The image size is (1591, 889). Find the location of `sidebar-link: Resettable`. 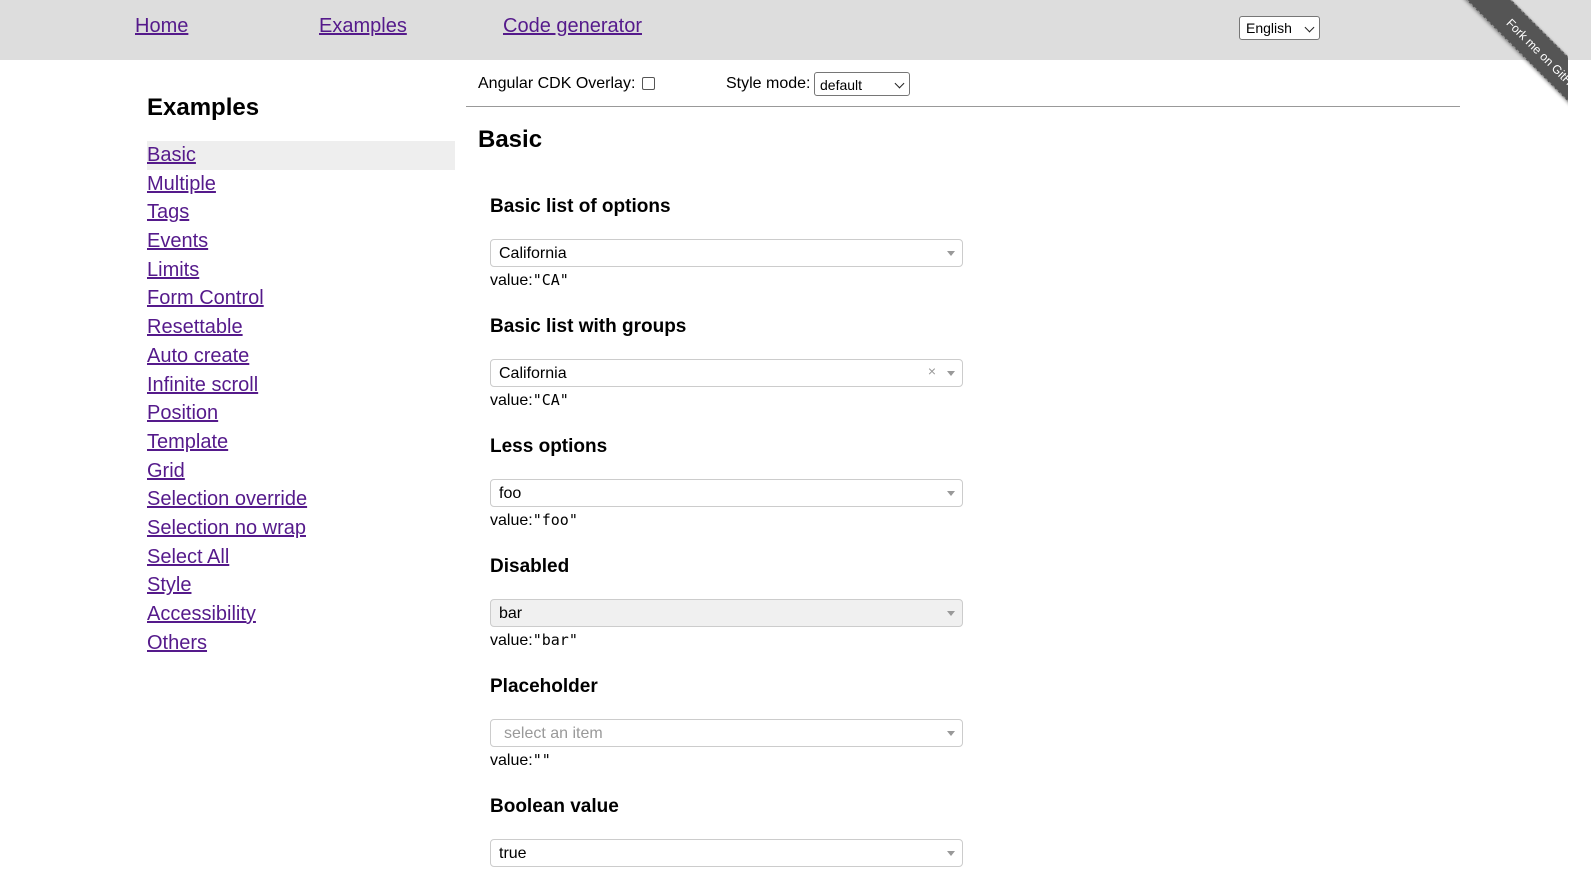

sidebar-link: Resettable is located at coordinates (195, 327).